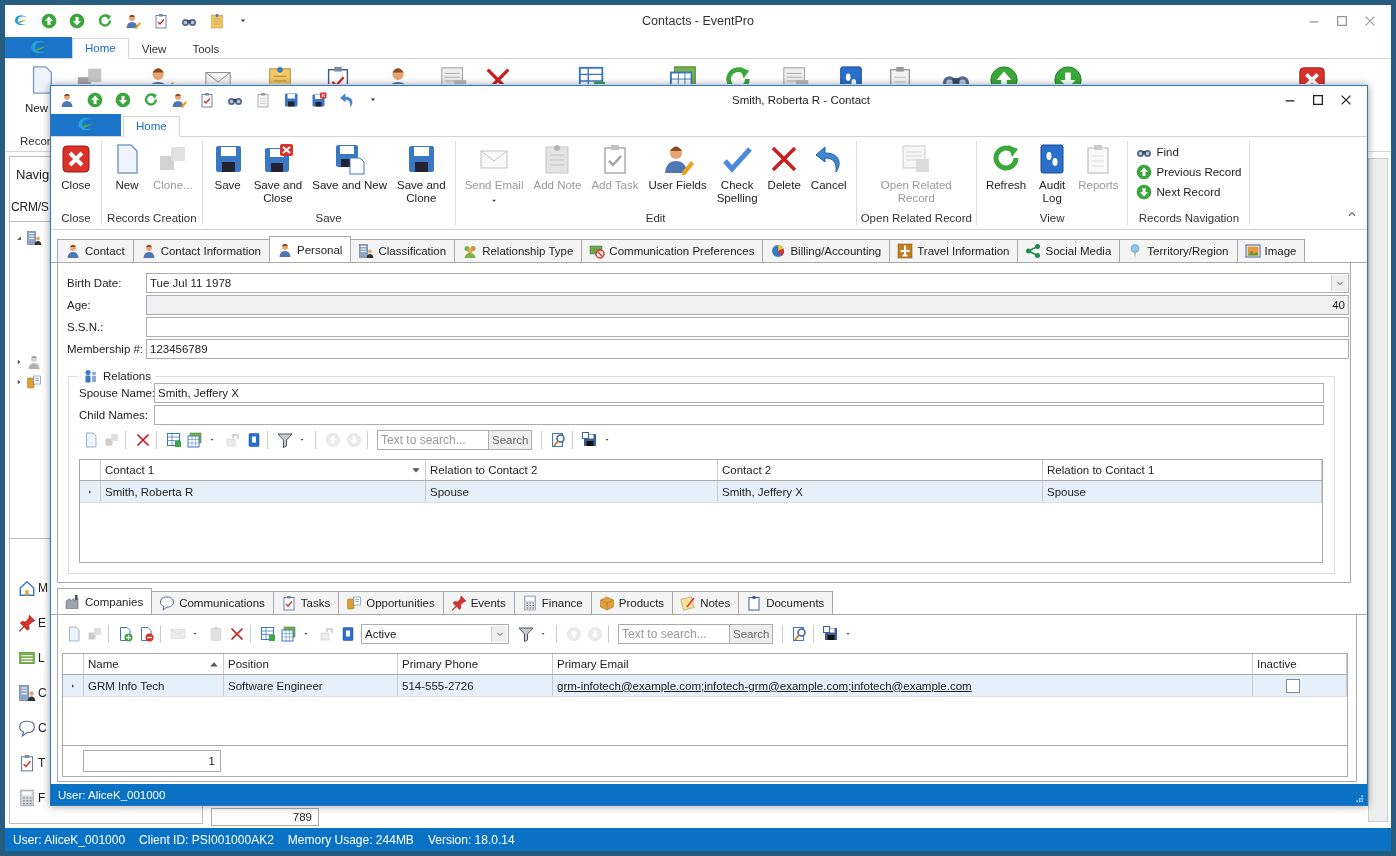 This screenshot has width=1396, height=856. What do you see at coordinates (739, 393) in the screenshot?
I see `input-field: Smith, Jeffery X` at bounding box center [739, 393].